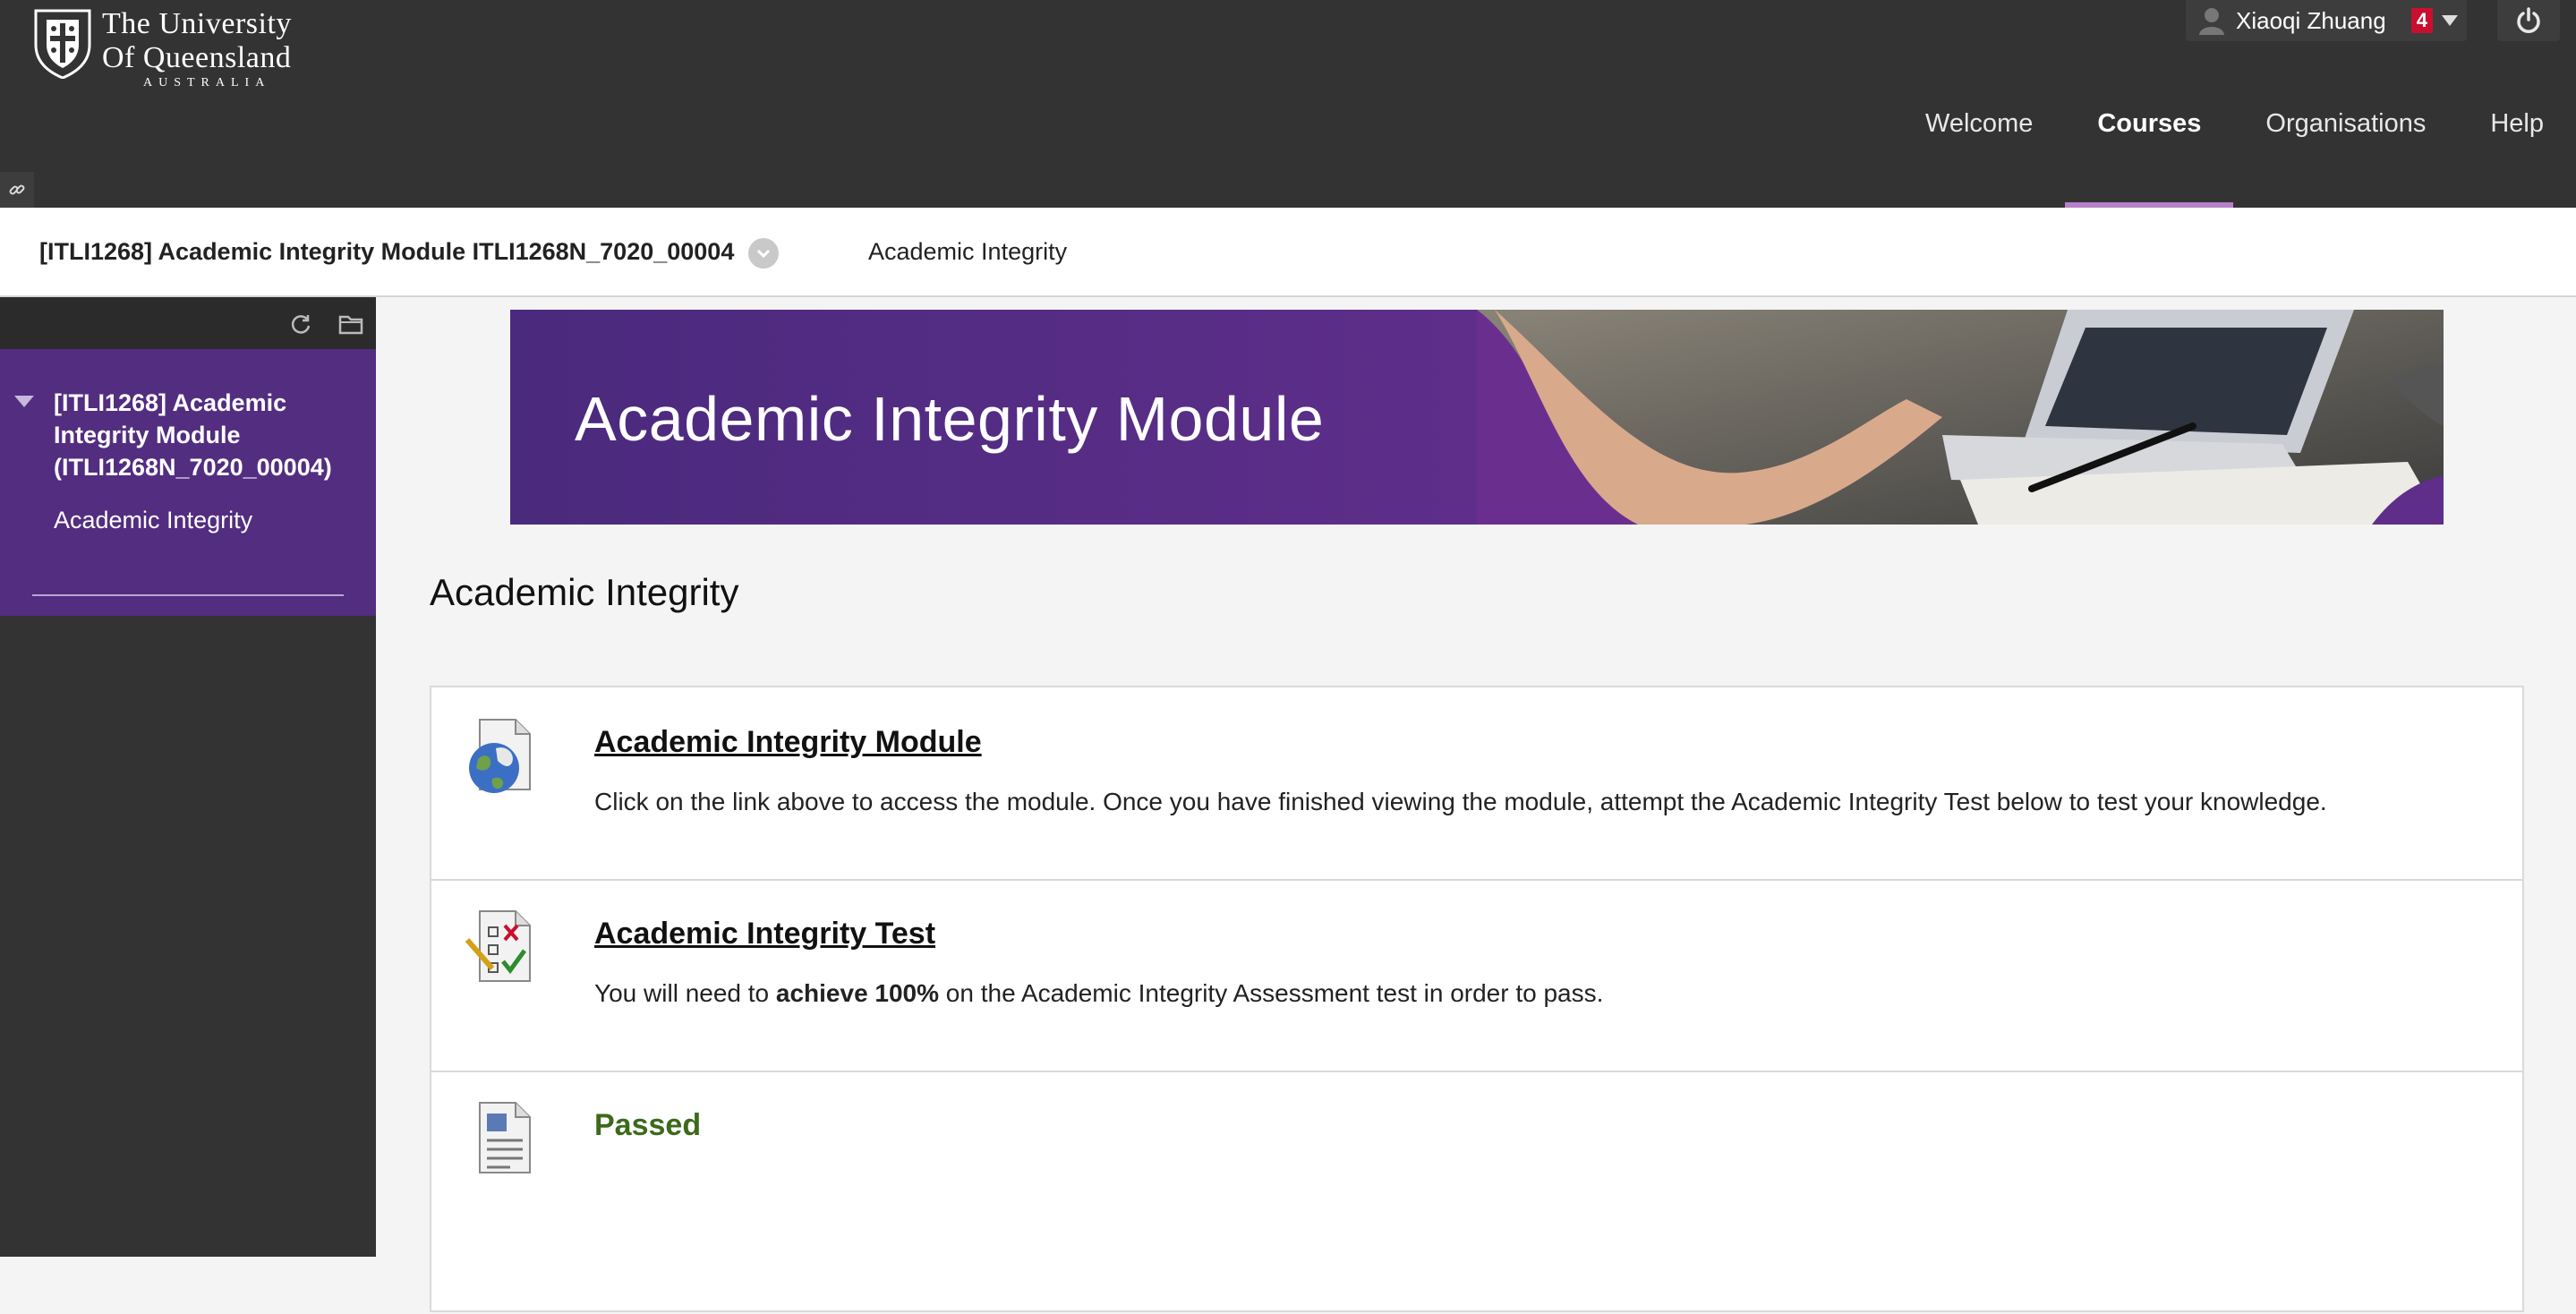 This screenshot has width=2576, height=1314. Describe the element at coordinates (2421, 20) in the screenshot. I see `notification-badge: 4` at that location.